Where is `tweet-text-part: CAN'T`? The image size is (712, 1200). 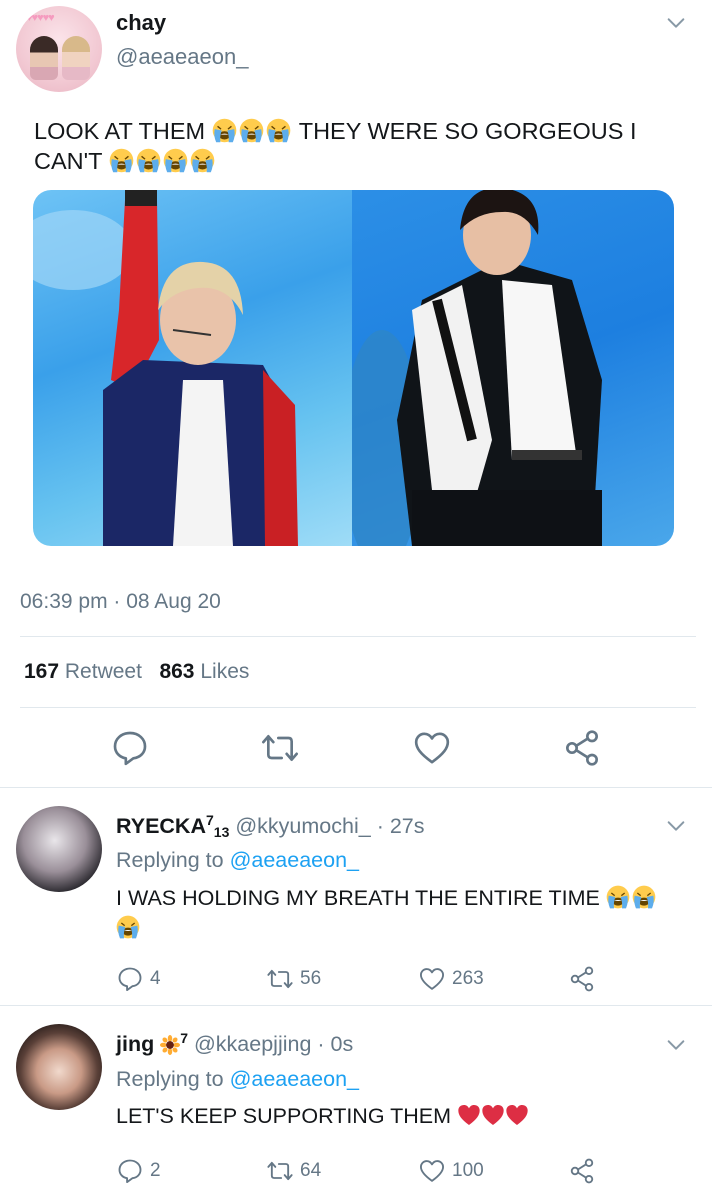
tweet-text-part: CAN'T is located at coordinates (68, 161).